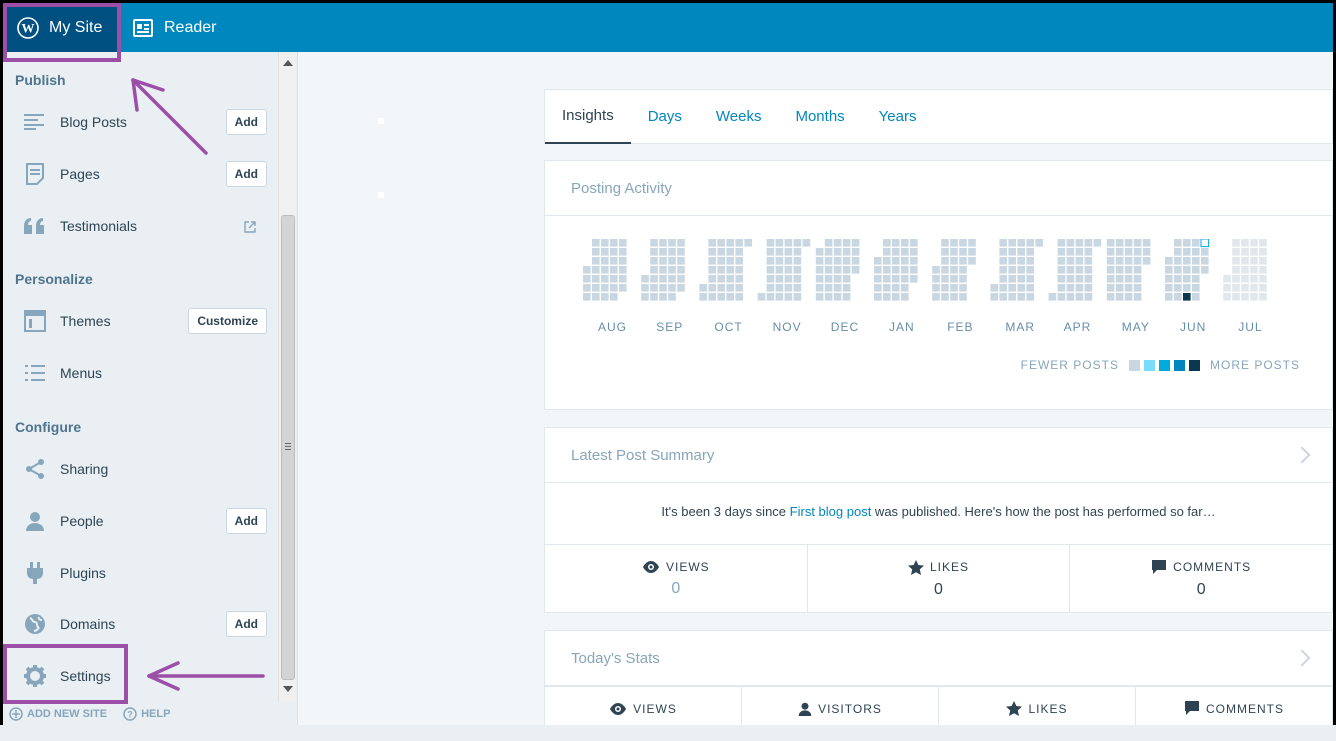  What do you see at coordinates (174, 27) in the screenshot?
I see `reader-button: Reader` at bounding box center [174, 27].